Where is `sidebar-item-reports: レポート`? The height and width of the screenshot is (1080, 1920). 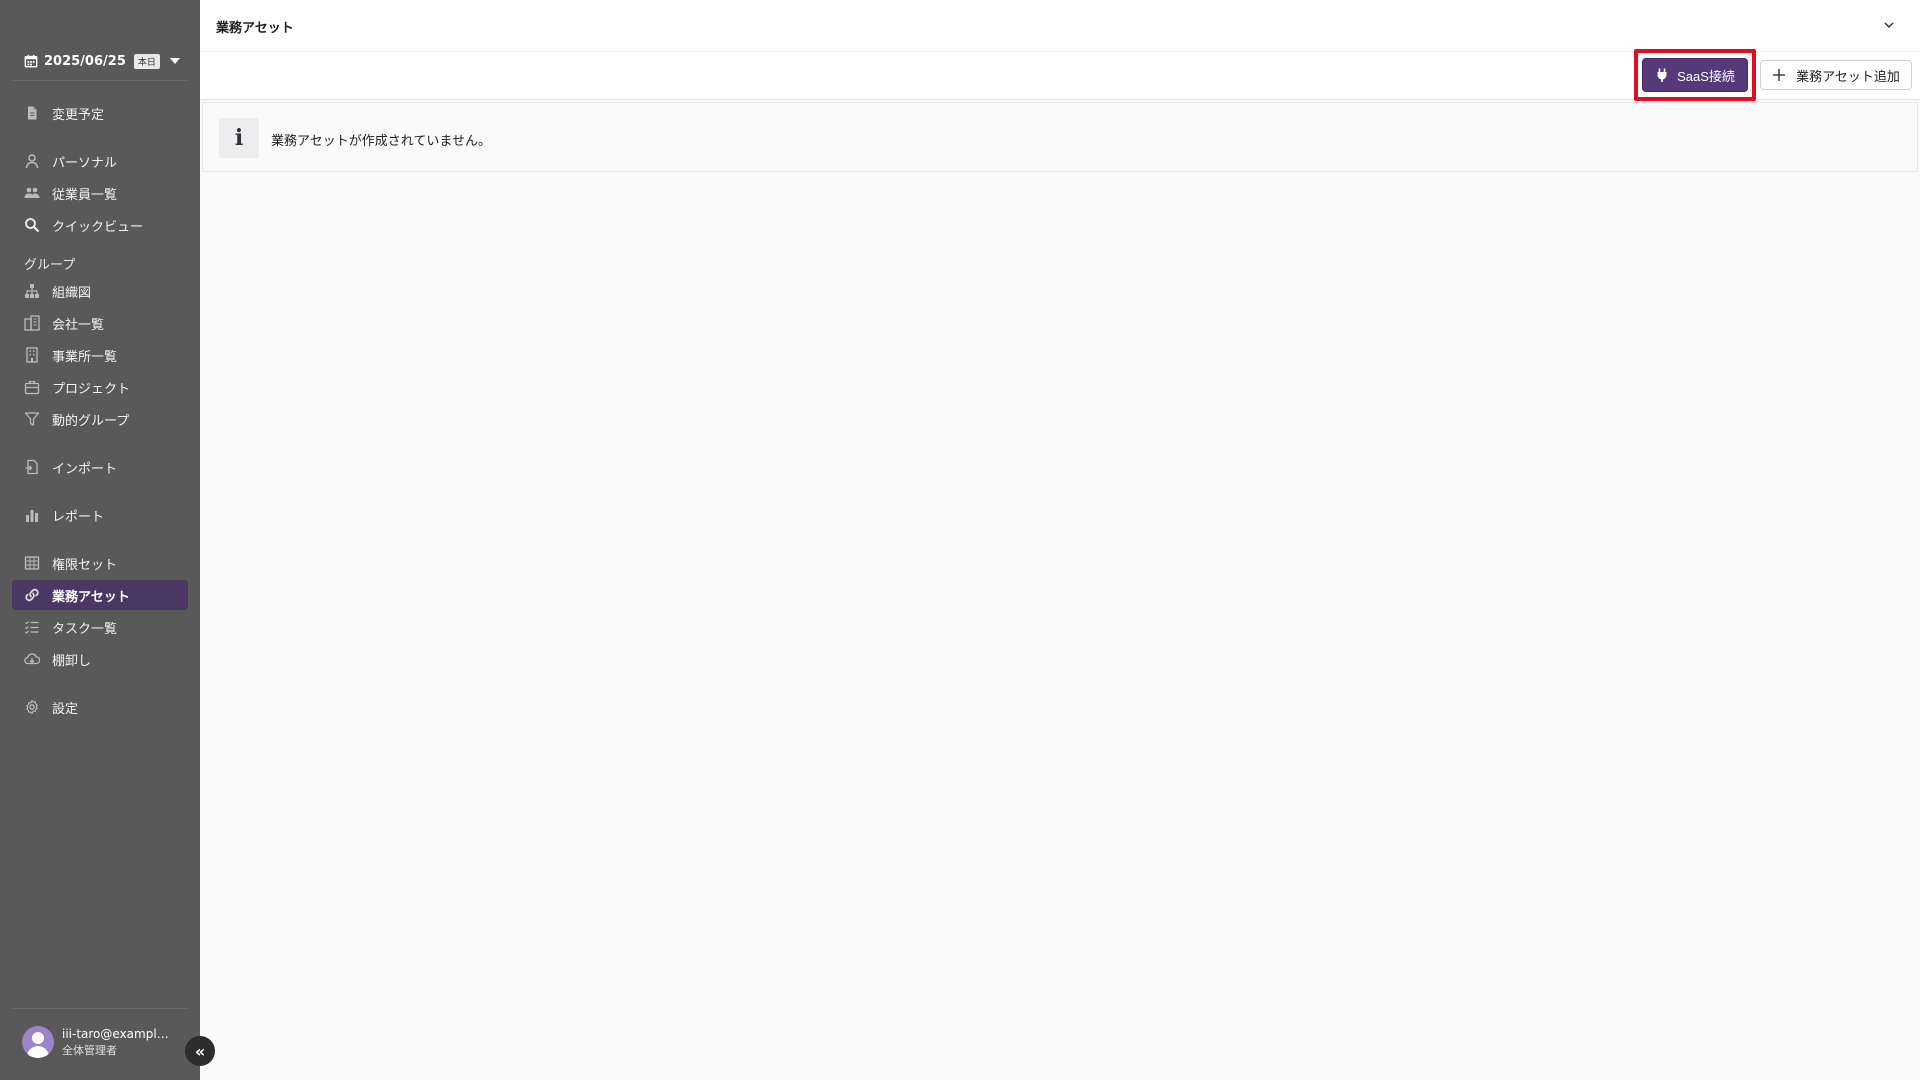
sidebar-item-reports: レポート is located at coordinates (100, 515).